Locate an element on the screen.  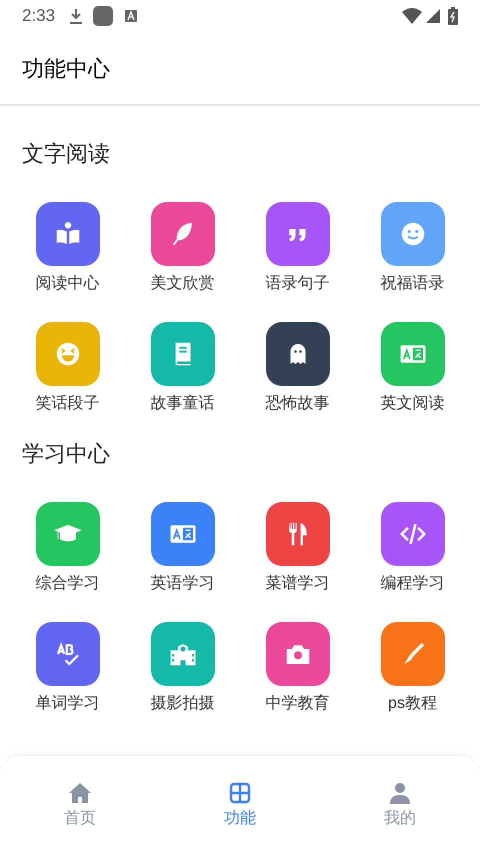
app-icon is located at coordinates (103, 16).